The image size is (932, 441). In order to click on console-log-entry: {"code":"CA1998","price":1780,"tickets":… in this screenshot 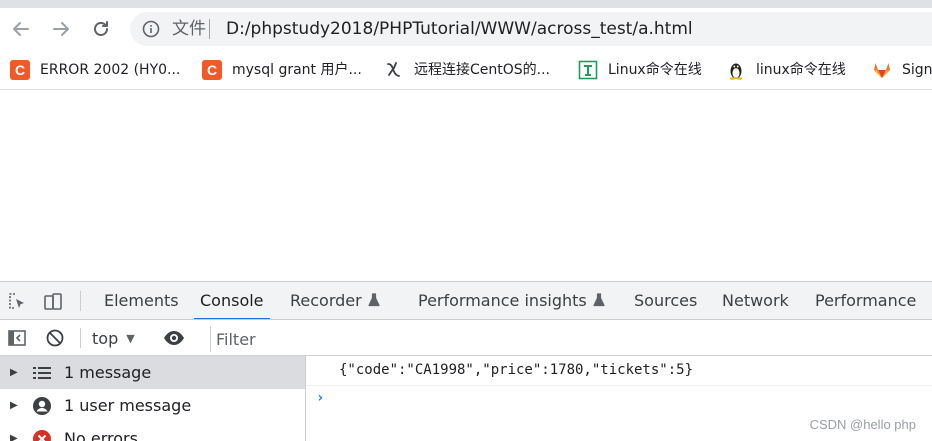, I will do `click(619, 371)`.